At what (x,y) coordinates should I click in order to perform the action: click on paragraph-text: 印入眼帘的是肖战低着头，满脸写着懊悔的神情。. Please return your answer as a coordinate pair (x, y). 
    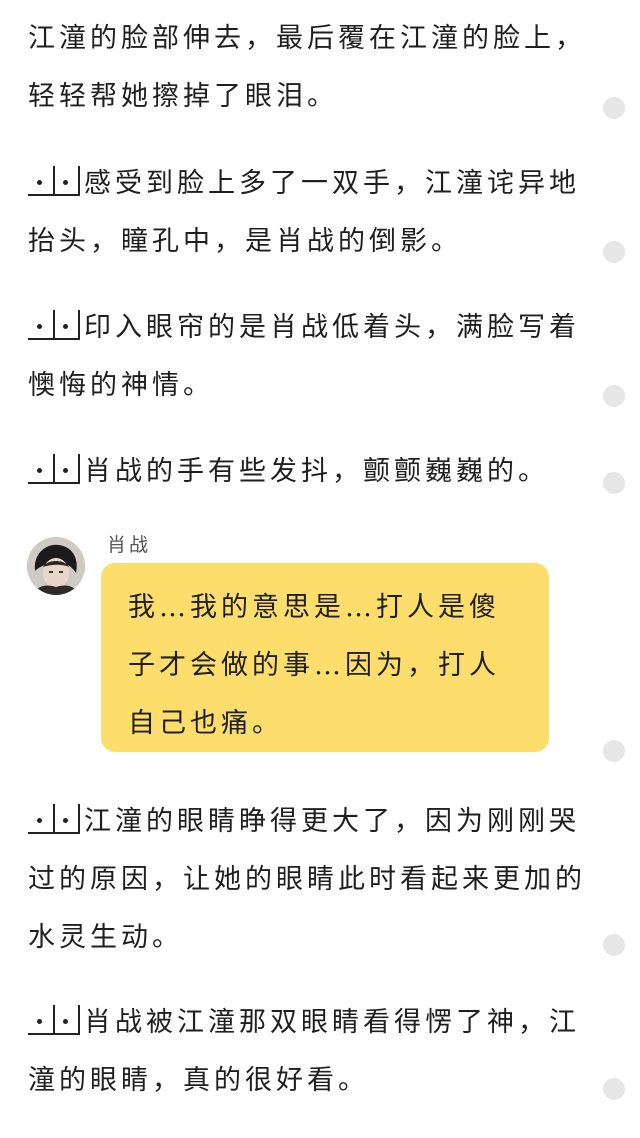
    Looking at the image, I should click on (304, 356).